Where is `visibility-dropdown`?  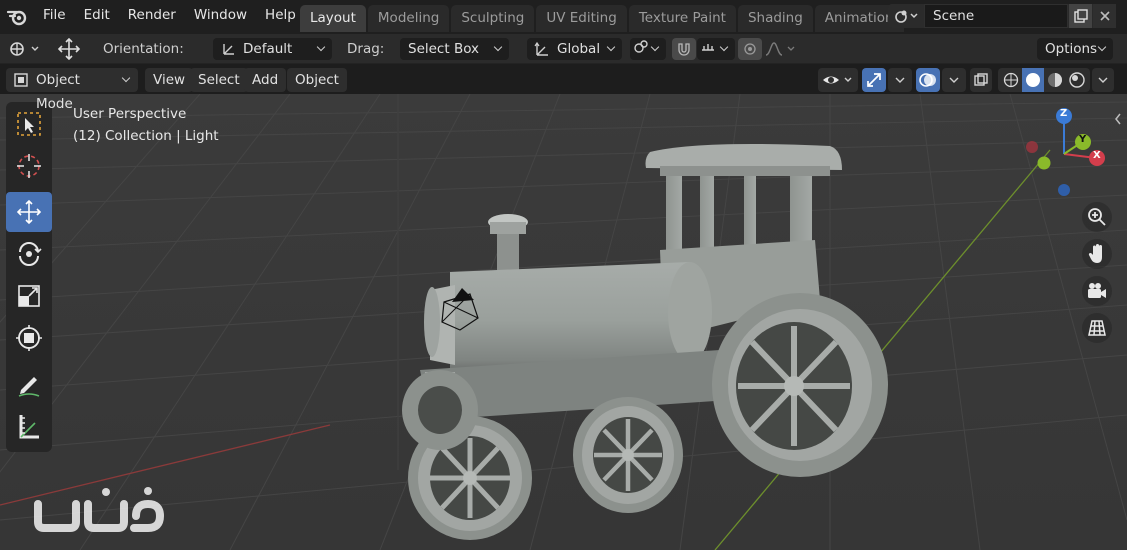 visibility-dropdown is located at coordinates (838, 80).